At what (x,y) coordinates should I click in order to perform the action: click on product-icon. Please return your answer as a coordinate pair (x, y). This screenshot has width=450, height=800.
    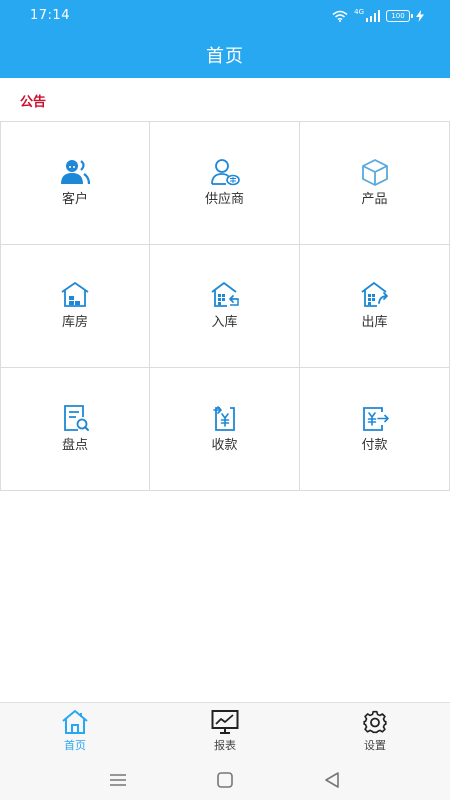
    Looking at the image, I should click on (374, 172).